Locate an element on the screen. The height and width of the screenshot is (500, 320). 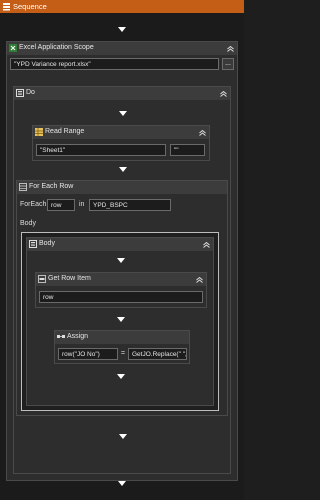
item-variable-field: row is located at coordinates (61, 205).